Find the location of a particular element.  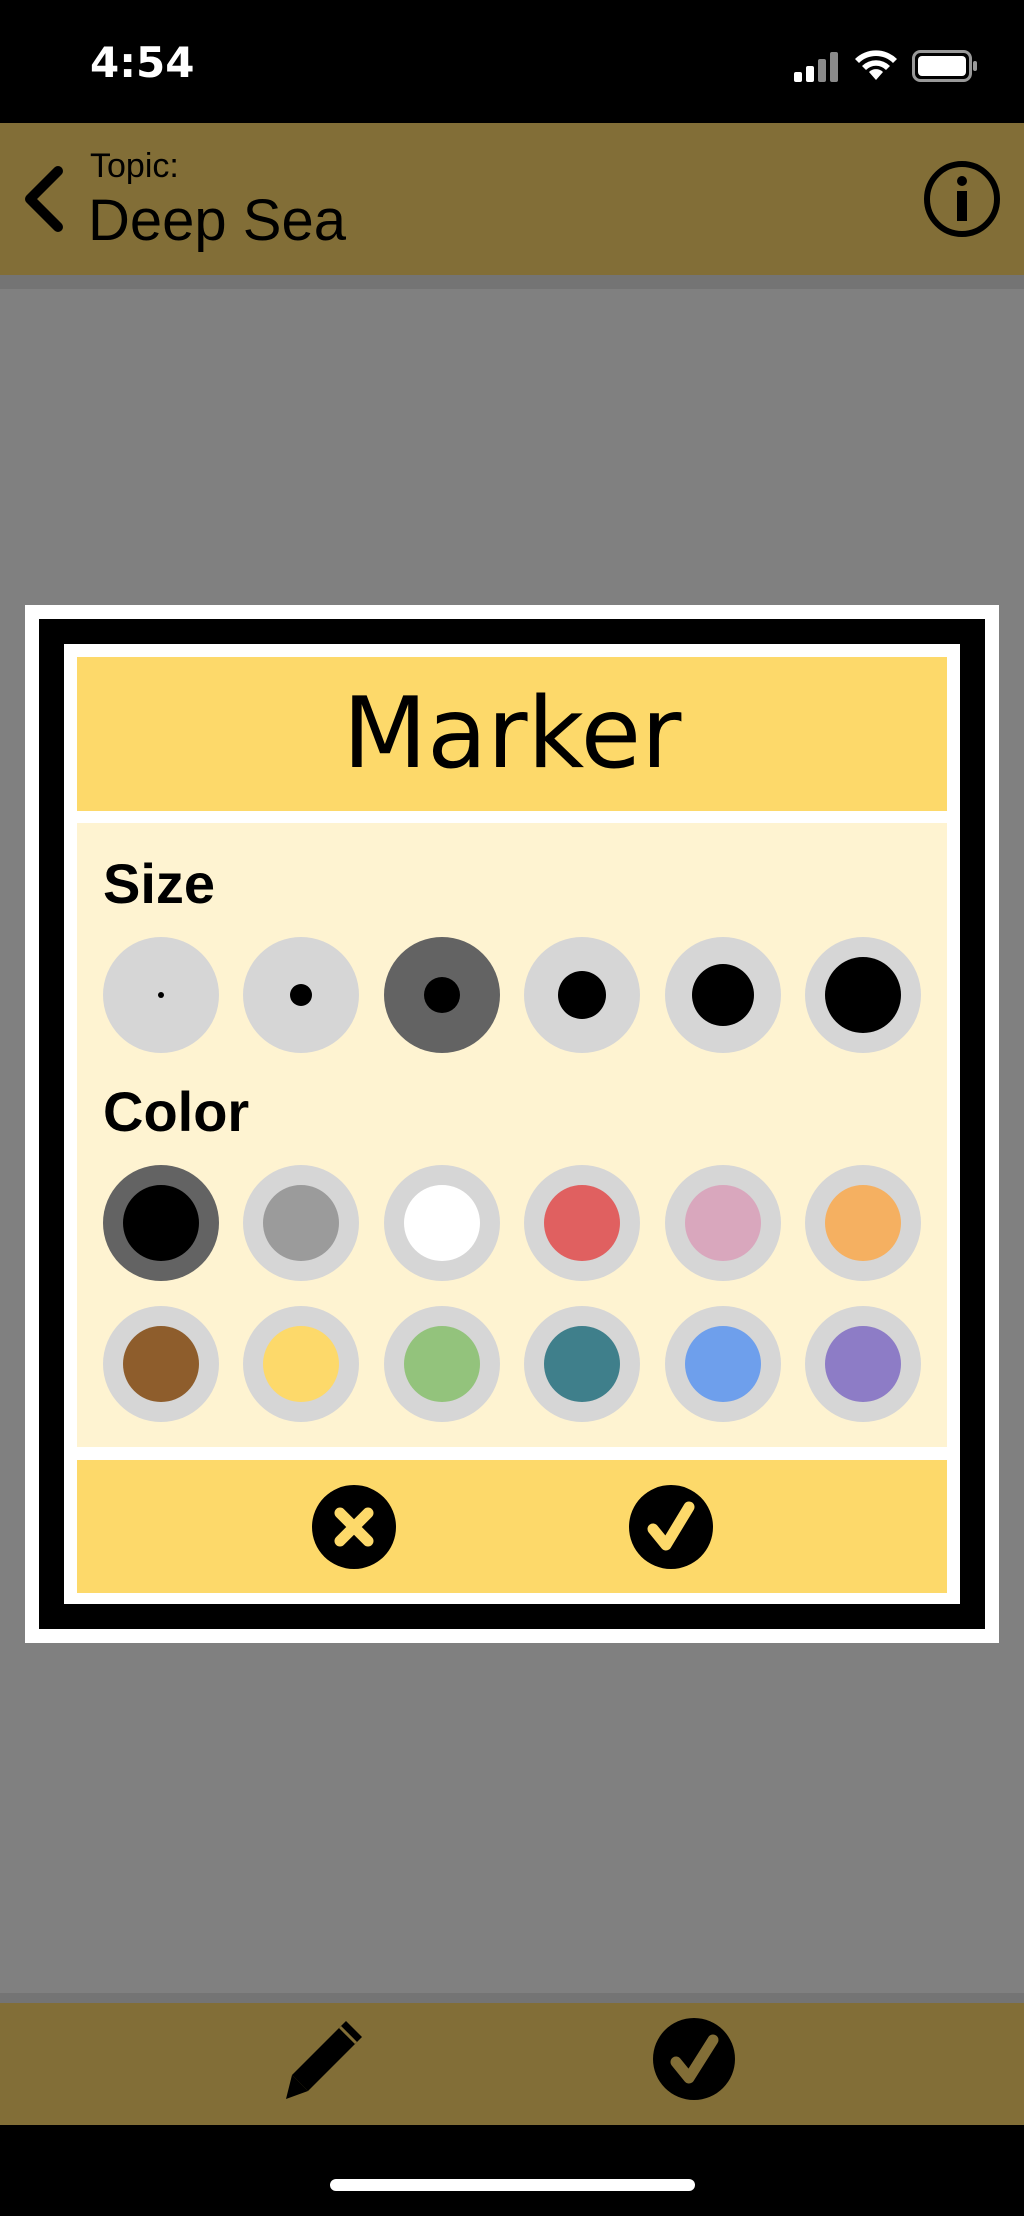

done-button is located at coordinates (694, 2059).